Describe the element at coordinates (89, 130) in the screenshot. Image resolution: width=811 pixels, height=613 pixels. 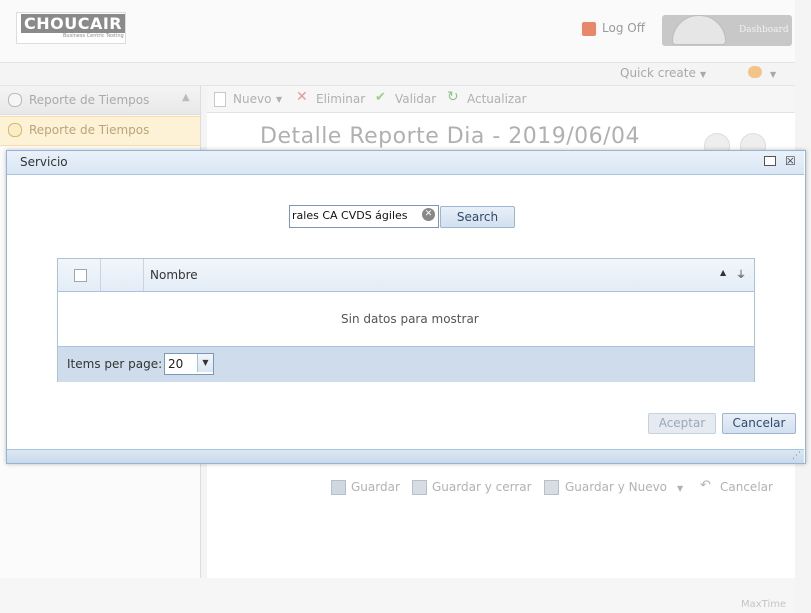
I see `sidebar-item-label: Reporte de Tiempos` at that location.